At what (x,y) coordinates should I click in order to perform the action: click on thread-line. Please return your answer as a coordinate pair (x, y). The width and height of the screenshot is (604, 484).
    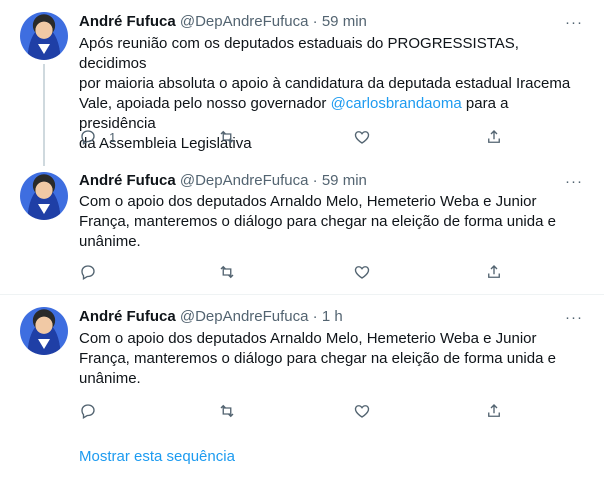
    Looking at the image, I should click on (44, 115).